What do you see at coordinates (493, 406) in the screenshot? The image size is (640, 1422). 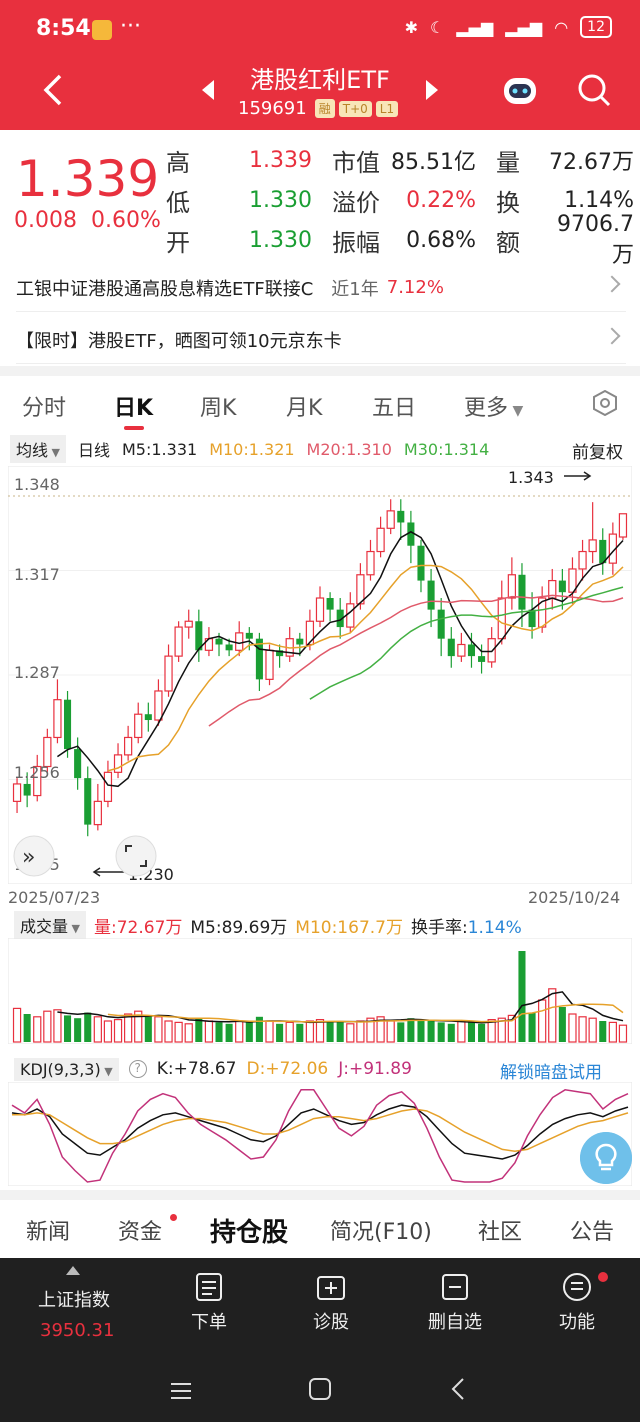 I see `tab-more: 更多 ▼` at bounding box center [493, 406].